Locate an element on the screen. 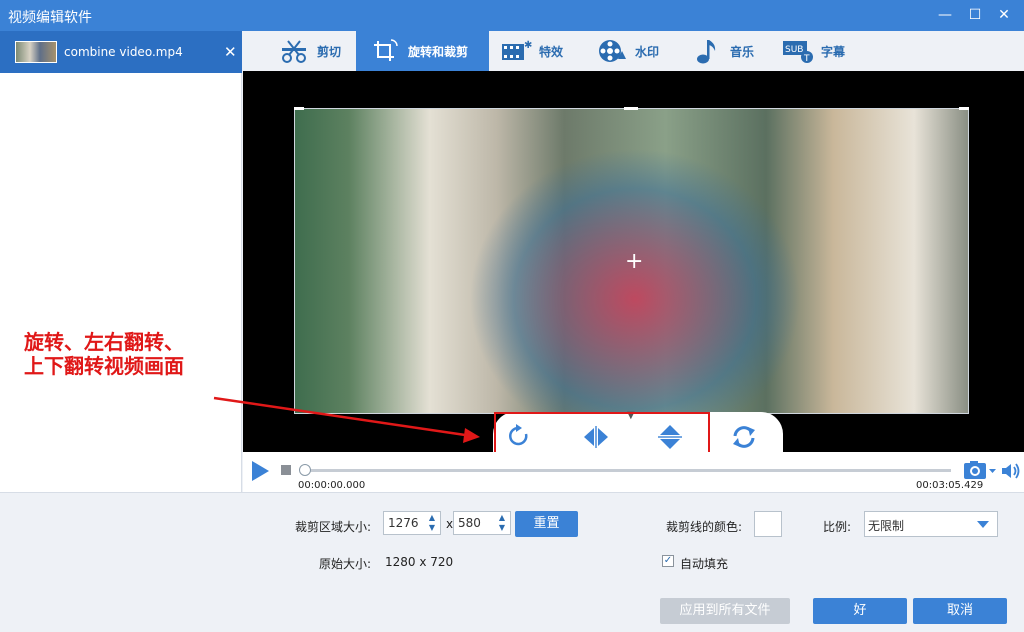 The width and height of the screenshot is (1024, 632). autofill-checkbox: ✓ is located at coordinates (668, 561).